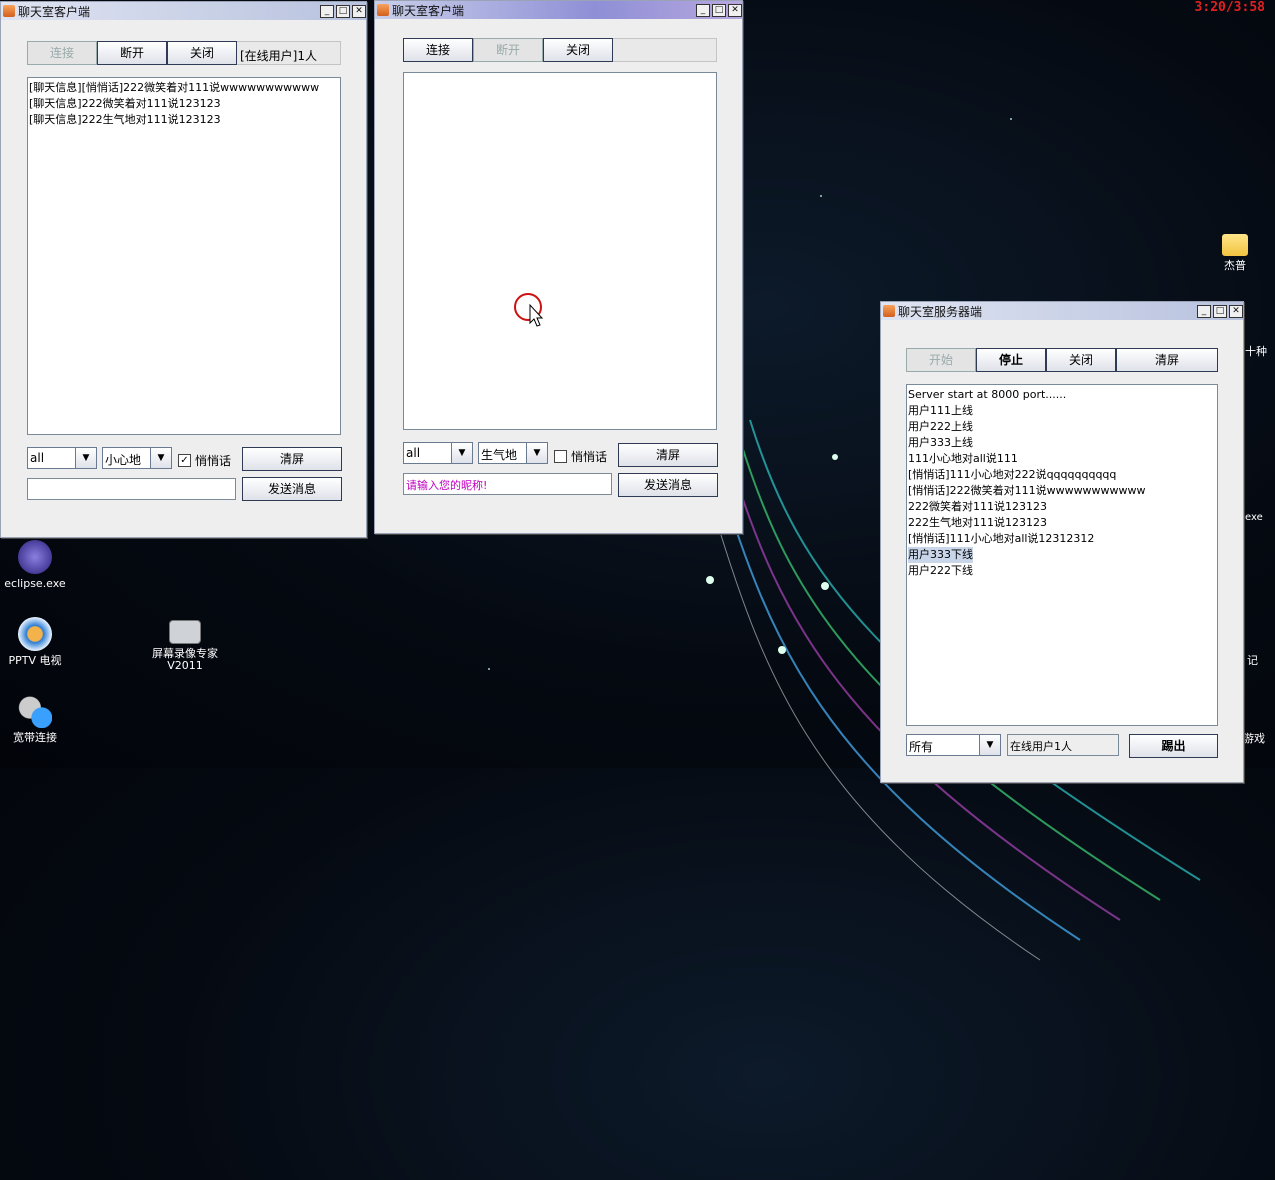  Describe the element at coordinates (123, 460) in the screenshot. I see `selected-value: 小心地` at that location.